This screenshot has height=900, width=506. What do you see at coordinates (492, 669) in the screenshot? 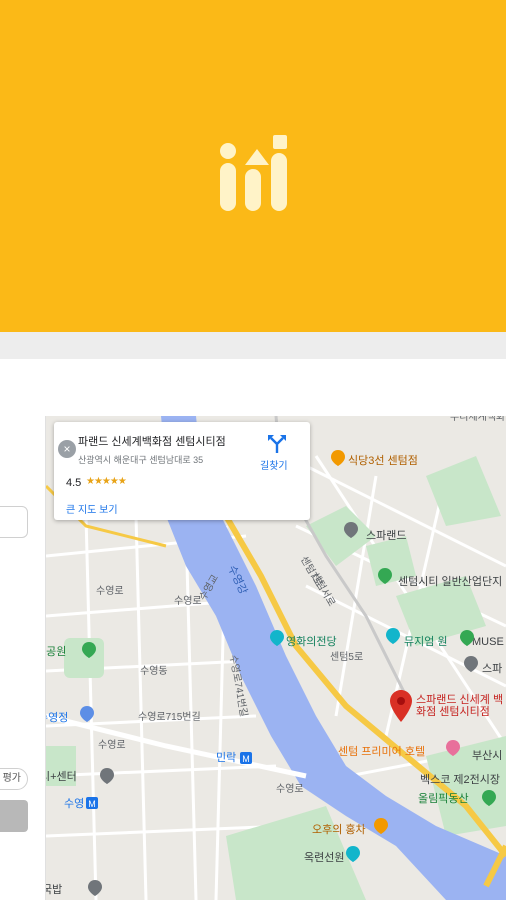
I see `map-label-spa: 스파` at bounding box center [492, 669].